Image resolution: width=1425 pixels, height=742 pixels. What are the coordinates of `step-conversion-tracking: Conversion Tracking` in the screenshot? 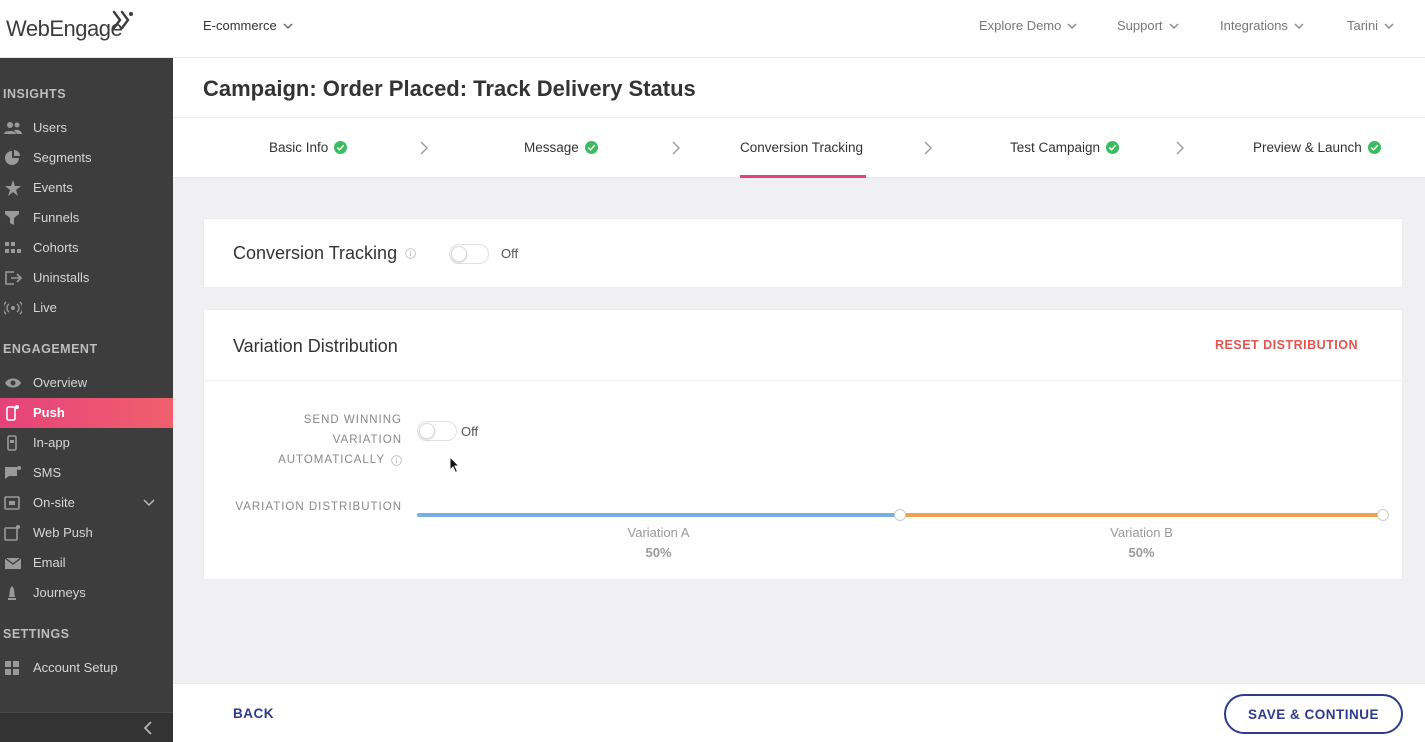 It's located at (801, 147).